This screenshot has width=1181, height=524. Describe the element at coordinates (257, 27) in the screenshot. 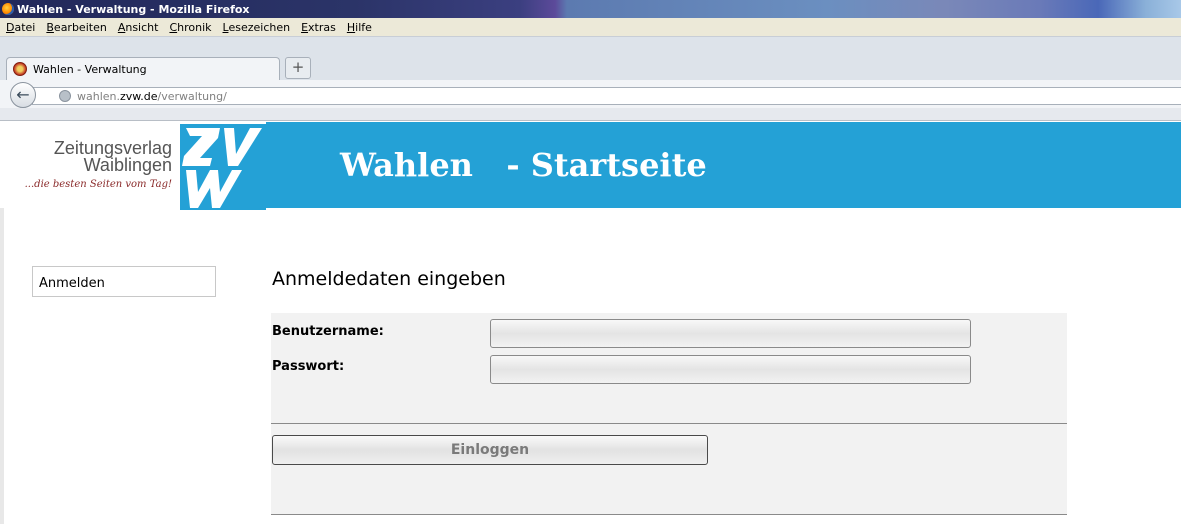

I see `menu-item-lesezeichen: Lesezeichen` at that location.